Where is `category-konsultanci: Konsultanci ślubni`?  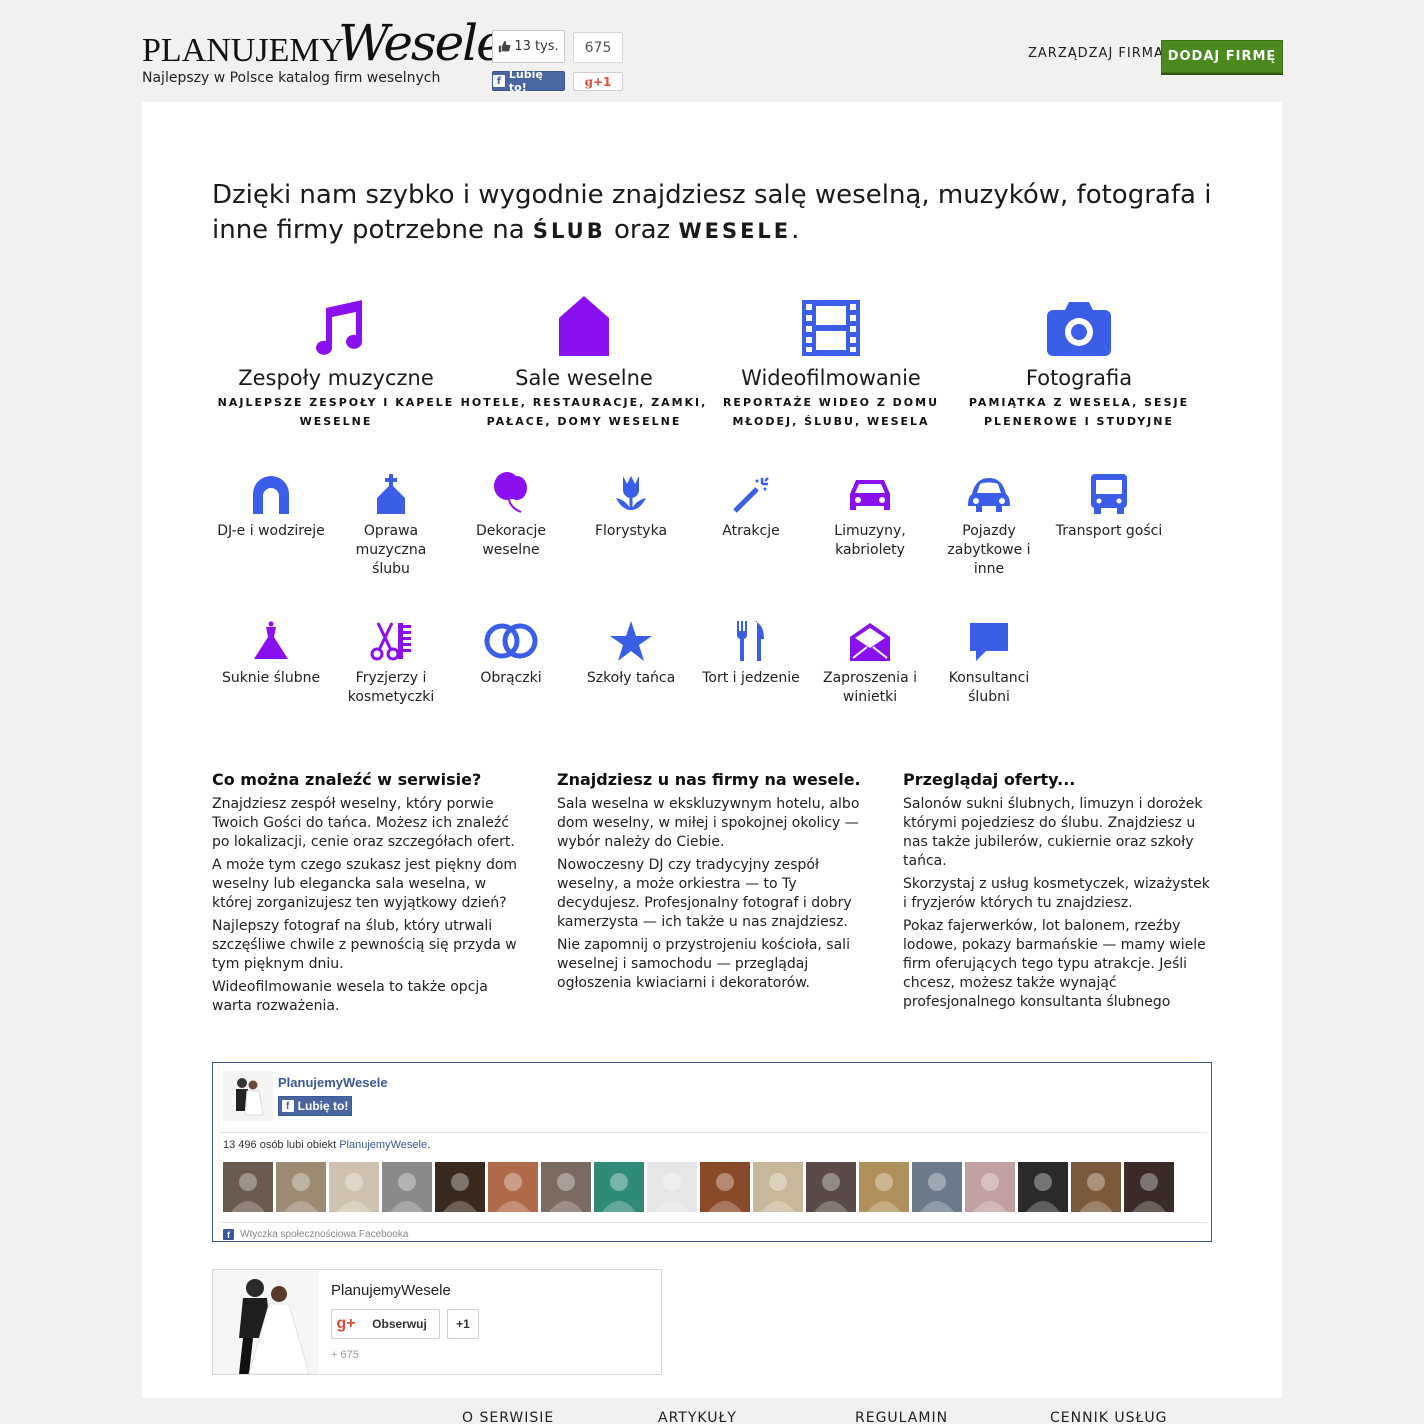 category-konsultanci: Konsultanci ślubni is located at coordinates (989, 662).